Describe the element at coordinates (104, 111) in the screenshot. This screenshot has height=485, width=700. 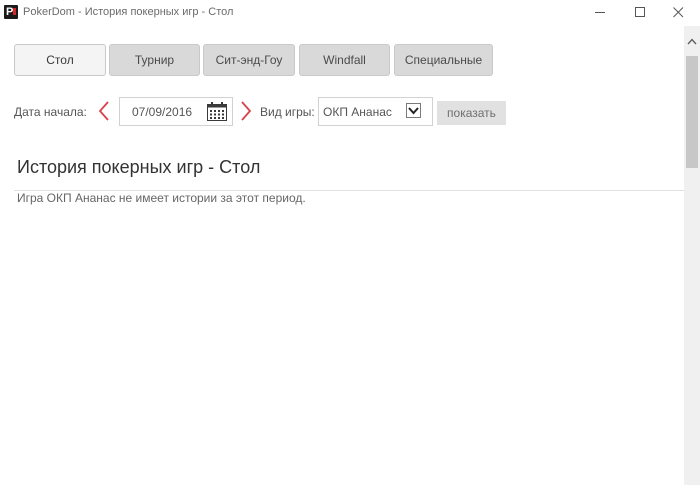
I see `previous-date-arrow-icon` at that location.